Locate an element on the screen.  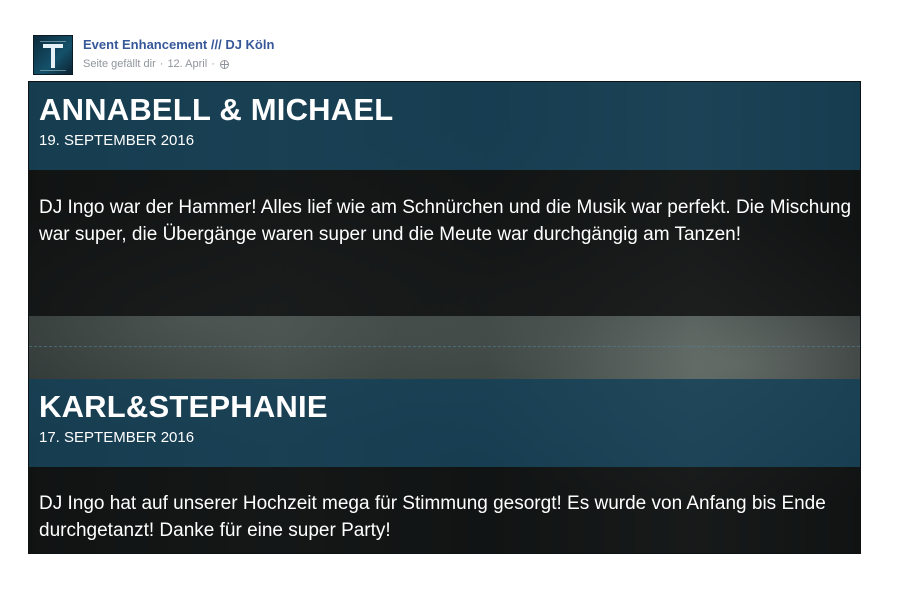
review-name: KARL&STEPHANIE is located at coordinates (183, 406).